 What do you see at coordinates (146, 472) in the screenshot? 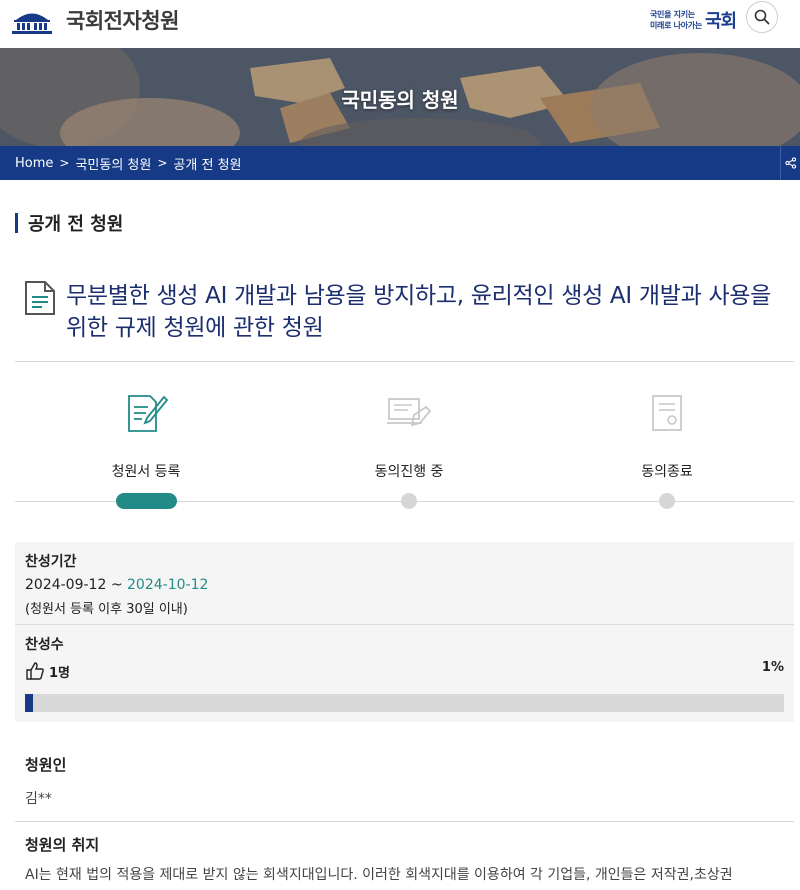
I see `step-label-registration: 청원서 등록` at bounding box center [146, 472].